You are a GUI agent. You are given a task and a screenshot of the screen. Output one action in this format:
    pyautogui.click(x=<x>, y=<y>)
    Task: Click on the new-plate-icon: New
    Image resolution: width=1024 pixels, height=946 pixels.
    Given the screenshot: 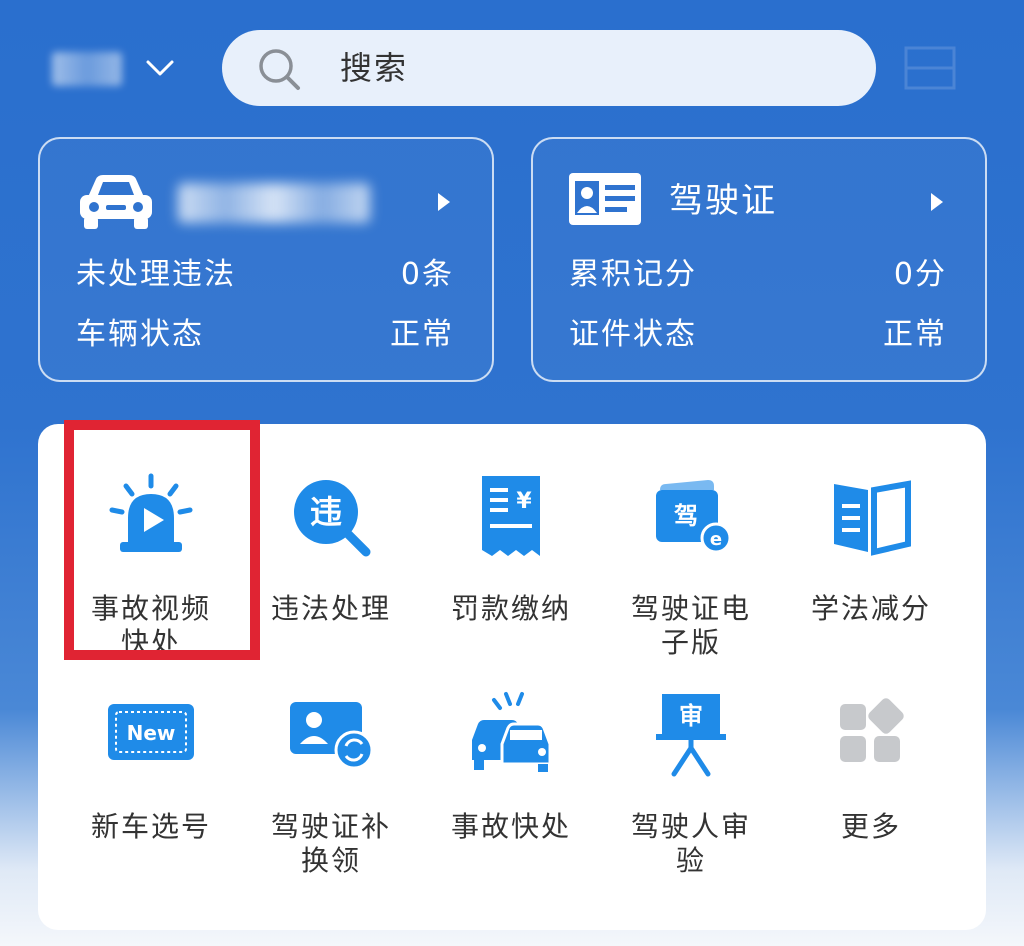 What is the action you would take?
    pyautogui.click(x=151, y=732)
    